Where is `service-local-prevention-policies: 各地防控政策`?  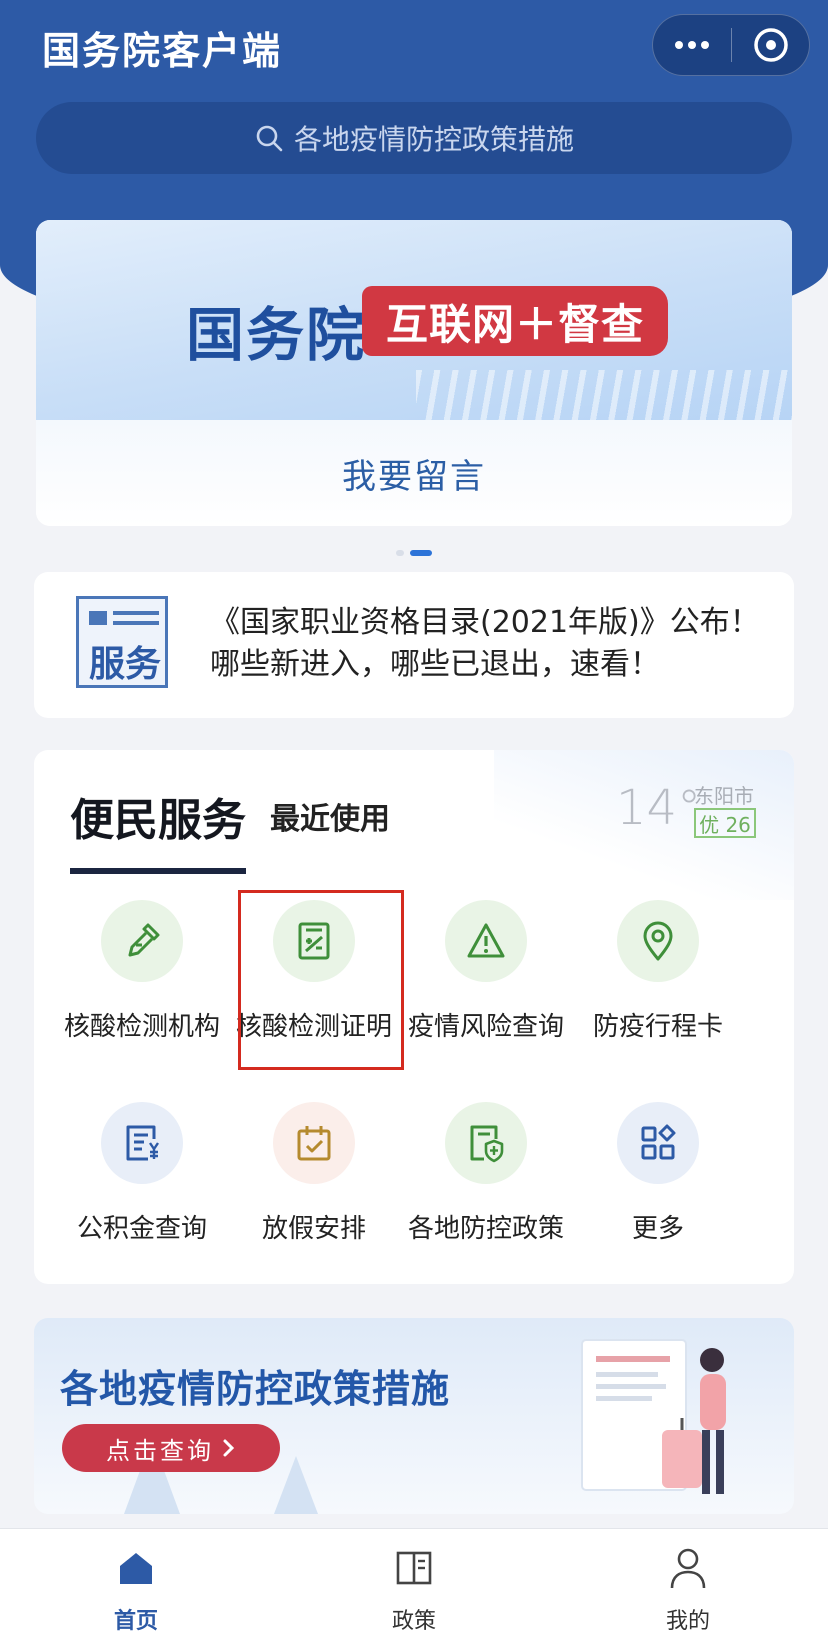
service-local-prevention-policies: 各地防控政策 is located at coordinates (486, 1187).